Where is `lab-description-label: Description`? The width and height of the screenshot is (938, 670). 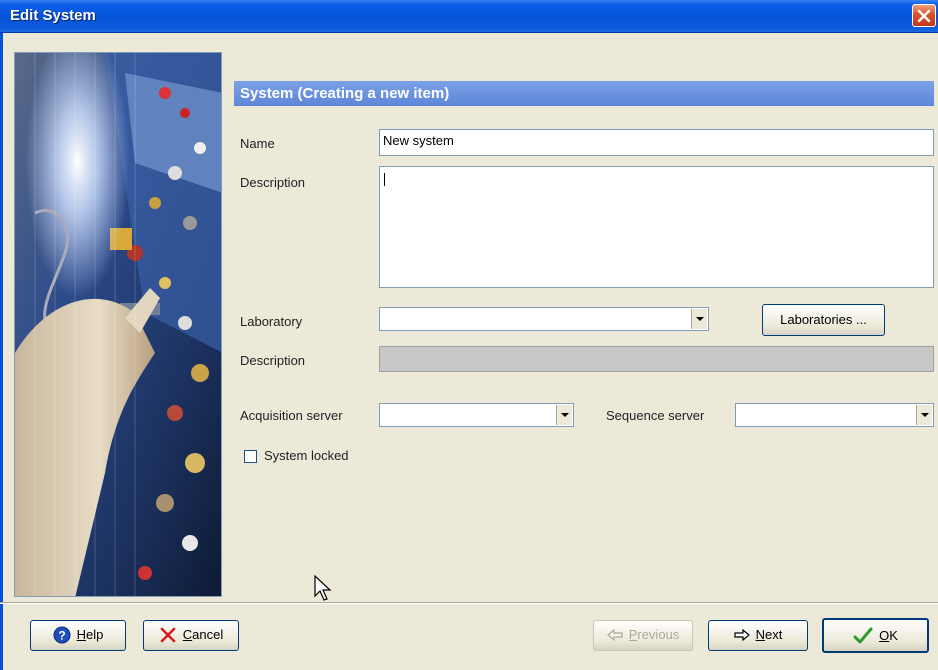
lab-description-label: Description is located at coordinates (273, 360).